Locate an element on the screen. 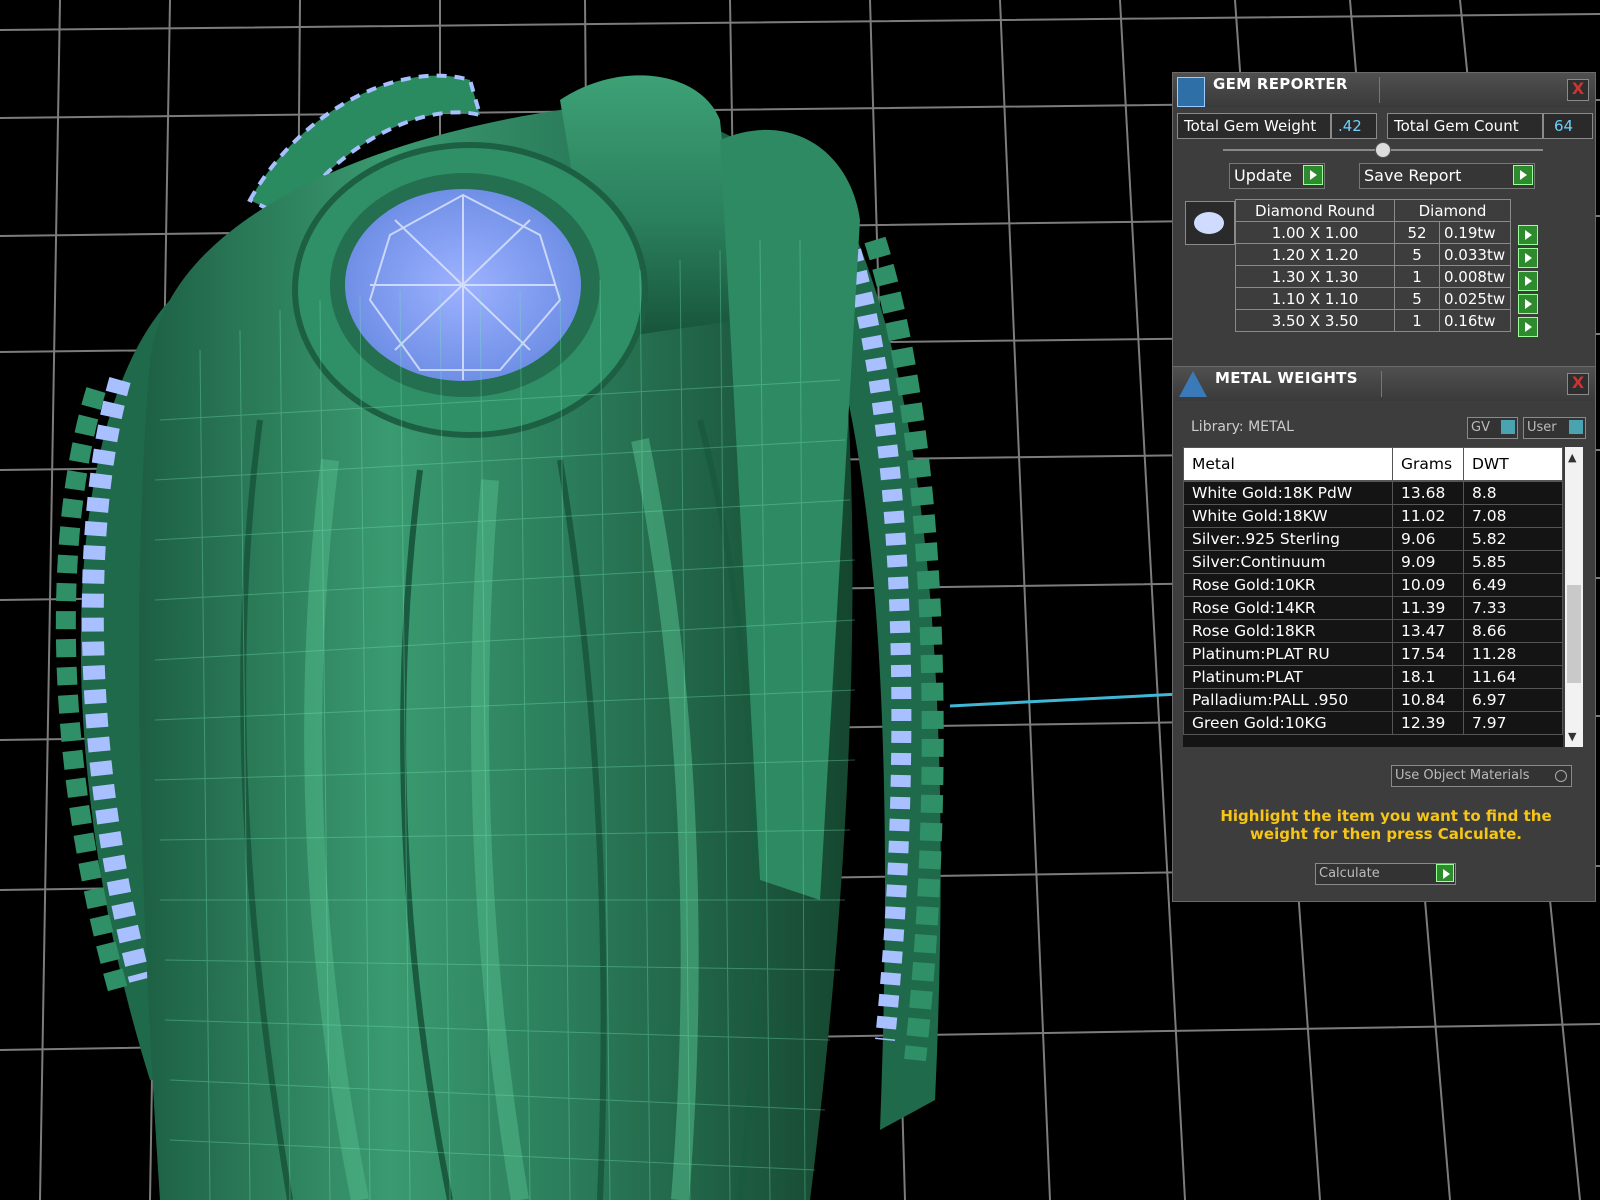  gem-size: 1.20 X 1.20 is located at coordinates (1315, 254).